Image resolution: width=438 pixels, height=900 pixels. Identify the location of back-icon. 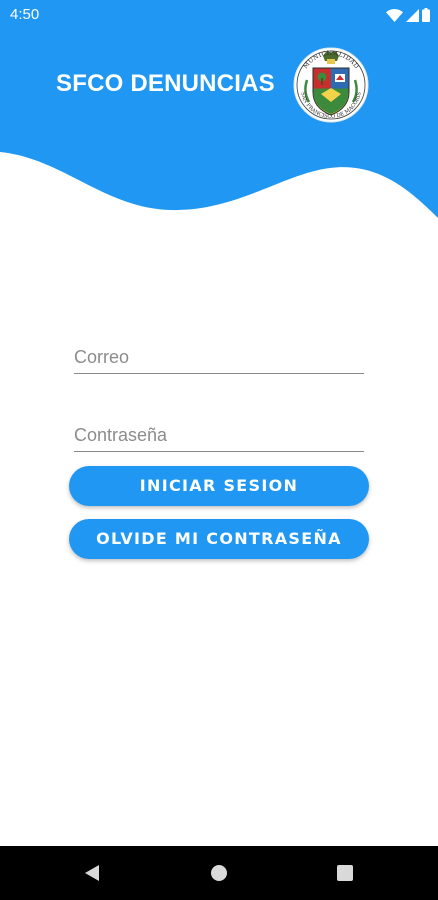
(92, 873).